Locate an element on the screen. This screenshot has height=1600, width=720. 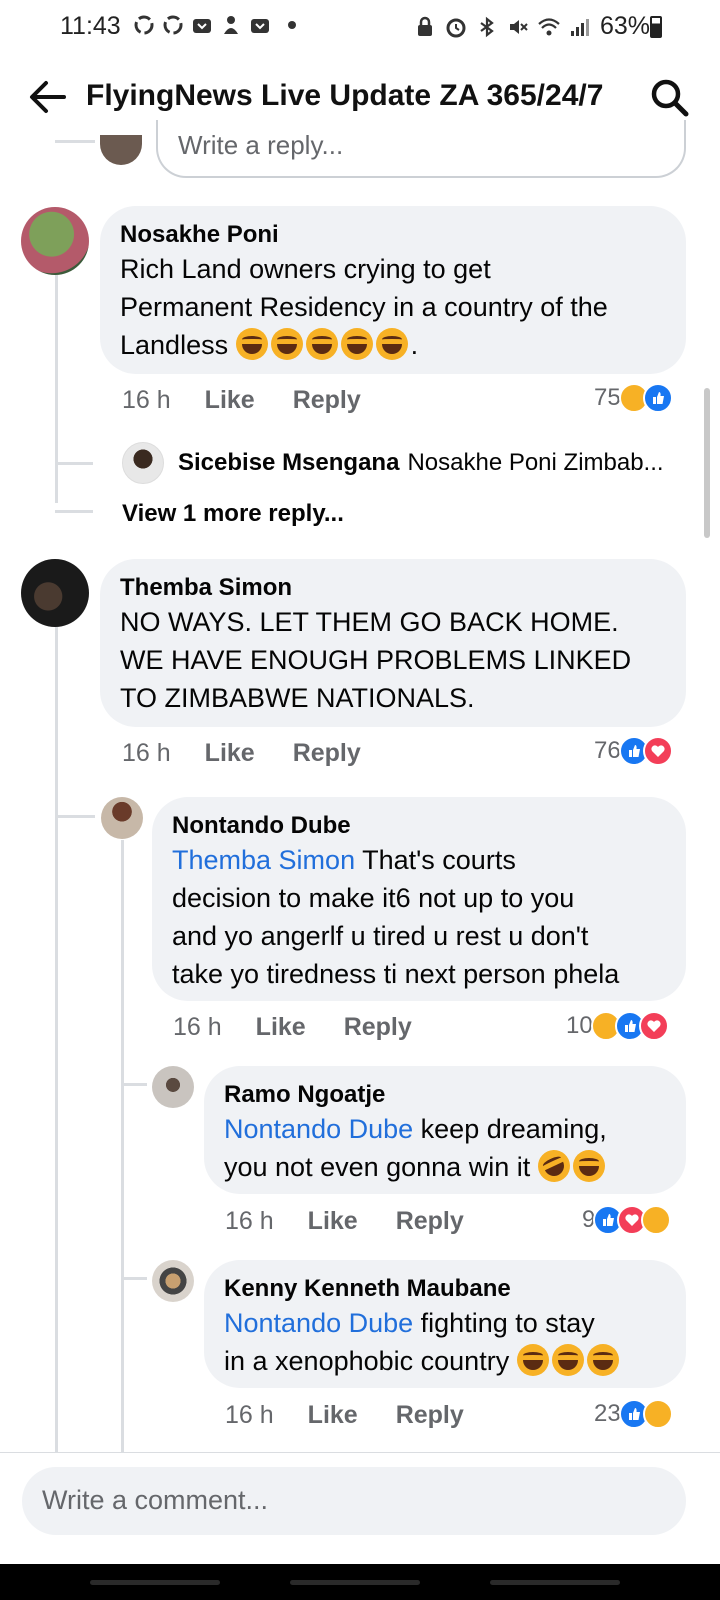
wifi-icon is located at coordinates (549, 26).